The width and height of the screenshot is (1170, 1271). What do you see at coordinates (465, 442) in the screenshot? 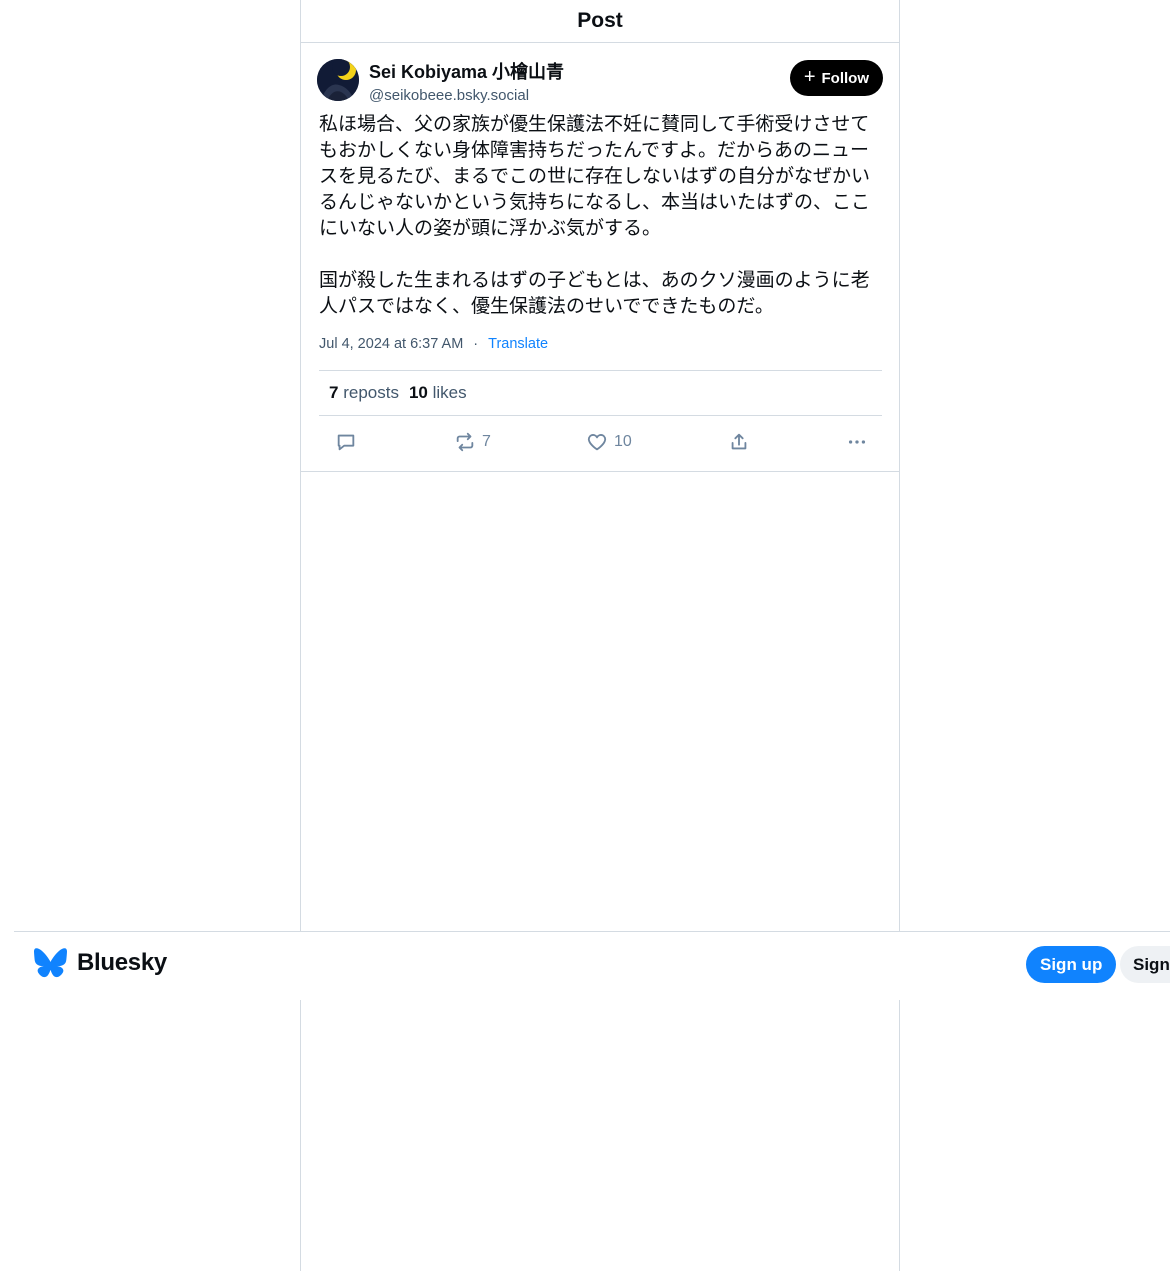
I see `repost-icon` at bounding box center [465, 442].